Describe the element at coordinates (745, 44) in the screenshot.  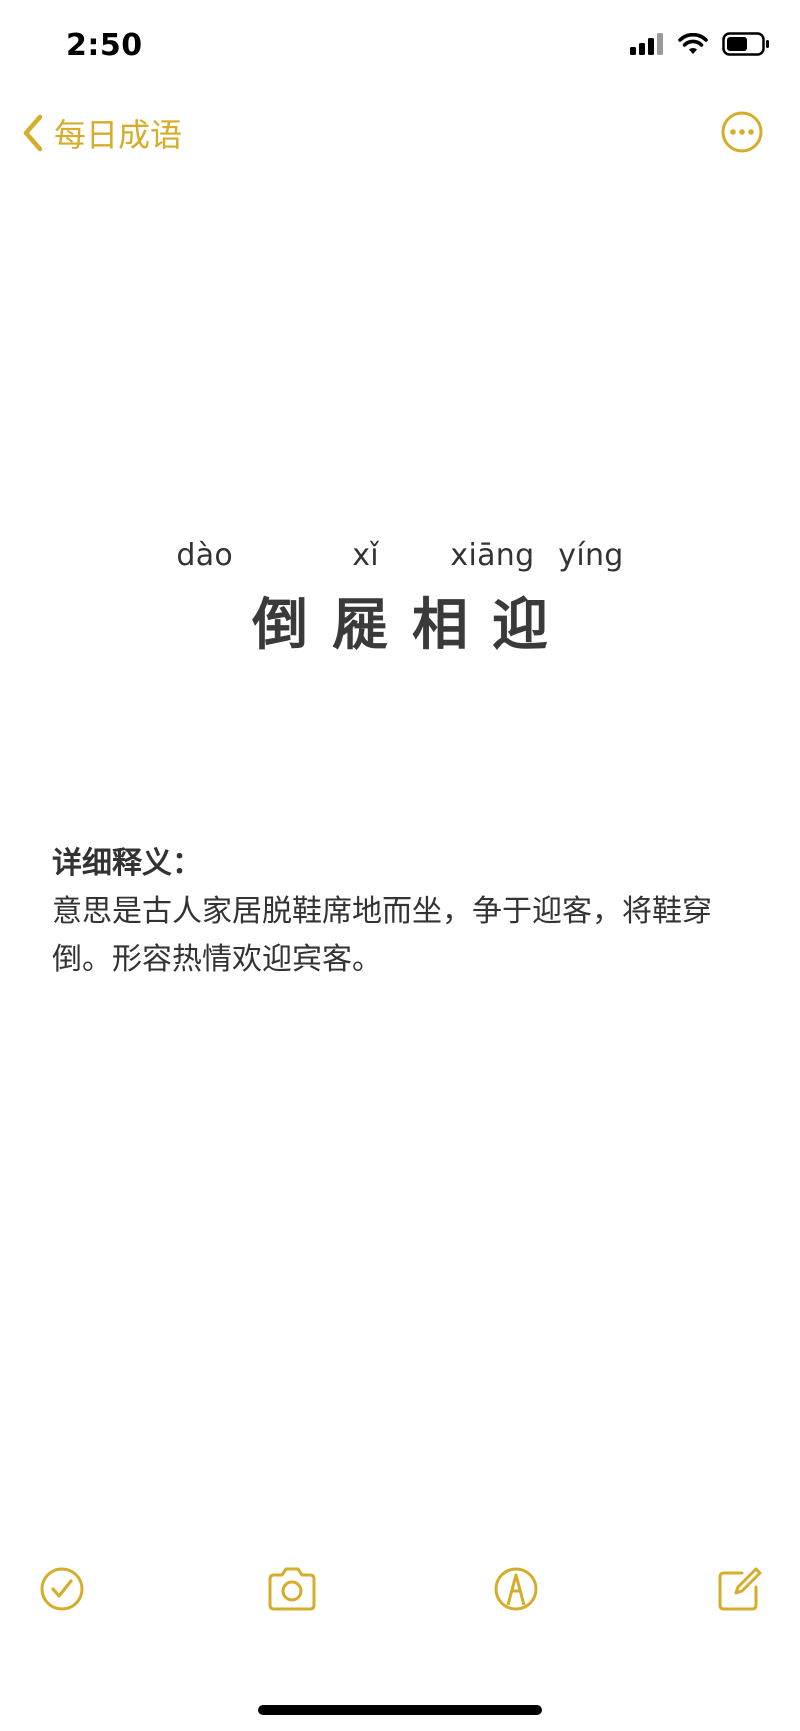
I see `battery-icon` at that location.